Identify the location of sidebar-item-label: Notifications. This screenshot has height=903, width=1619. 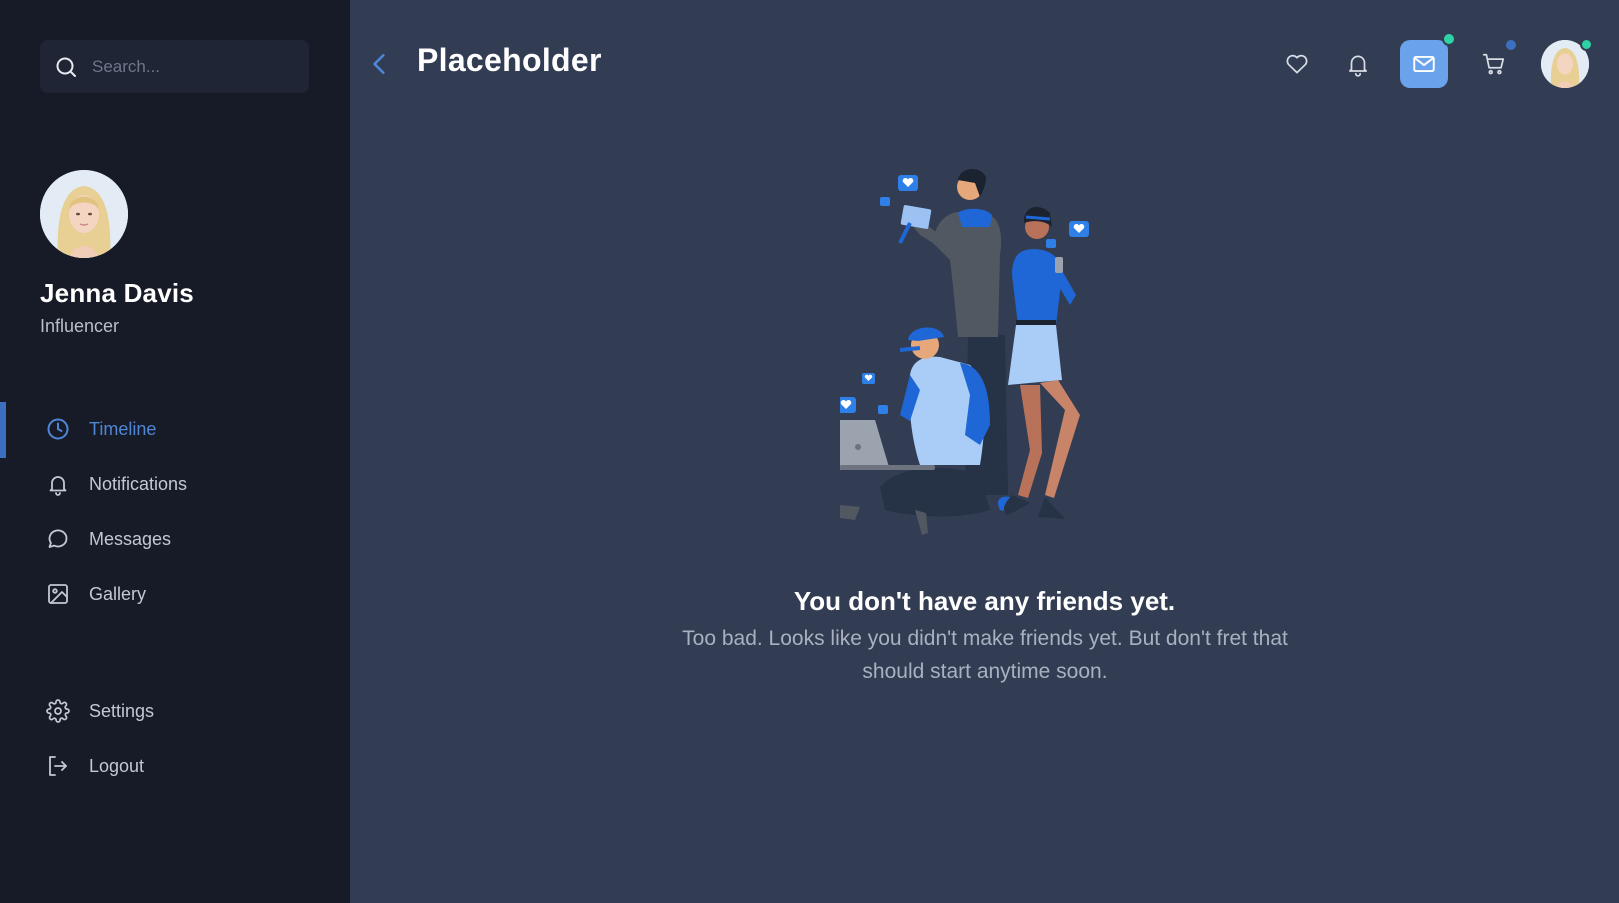
(138, 483).